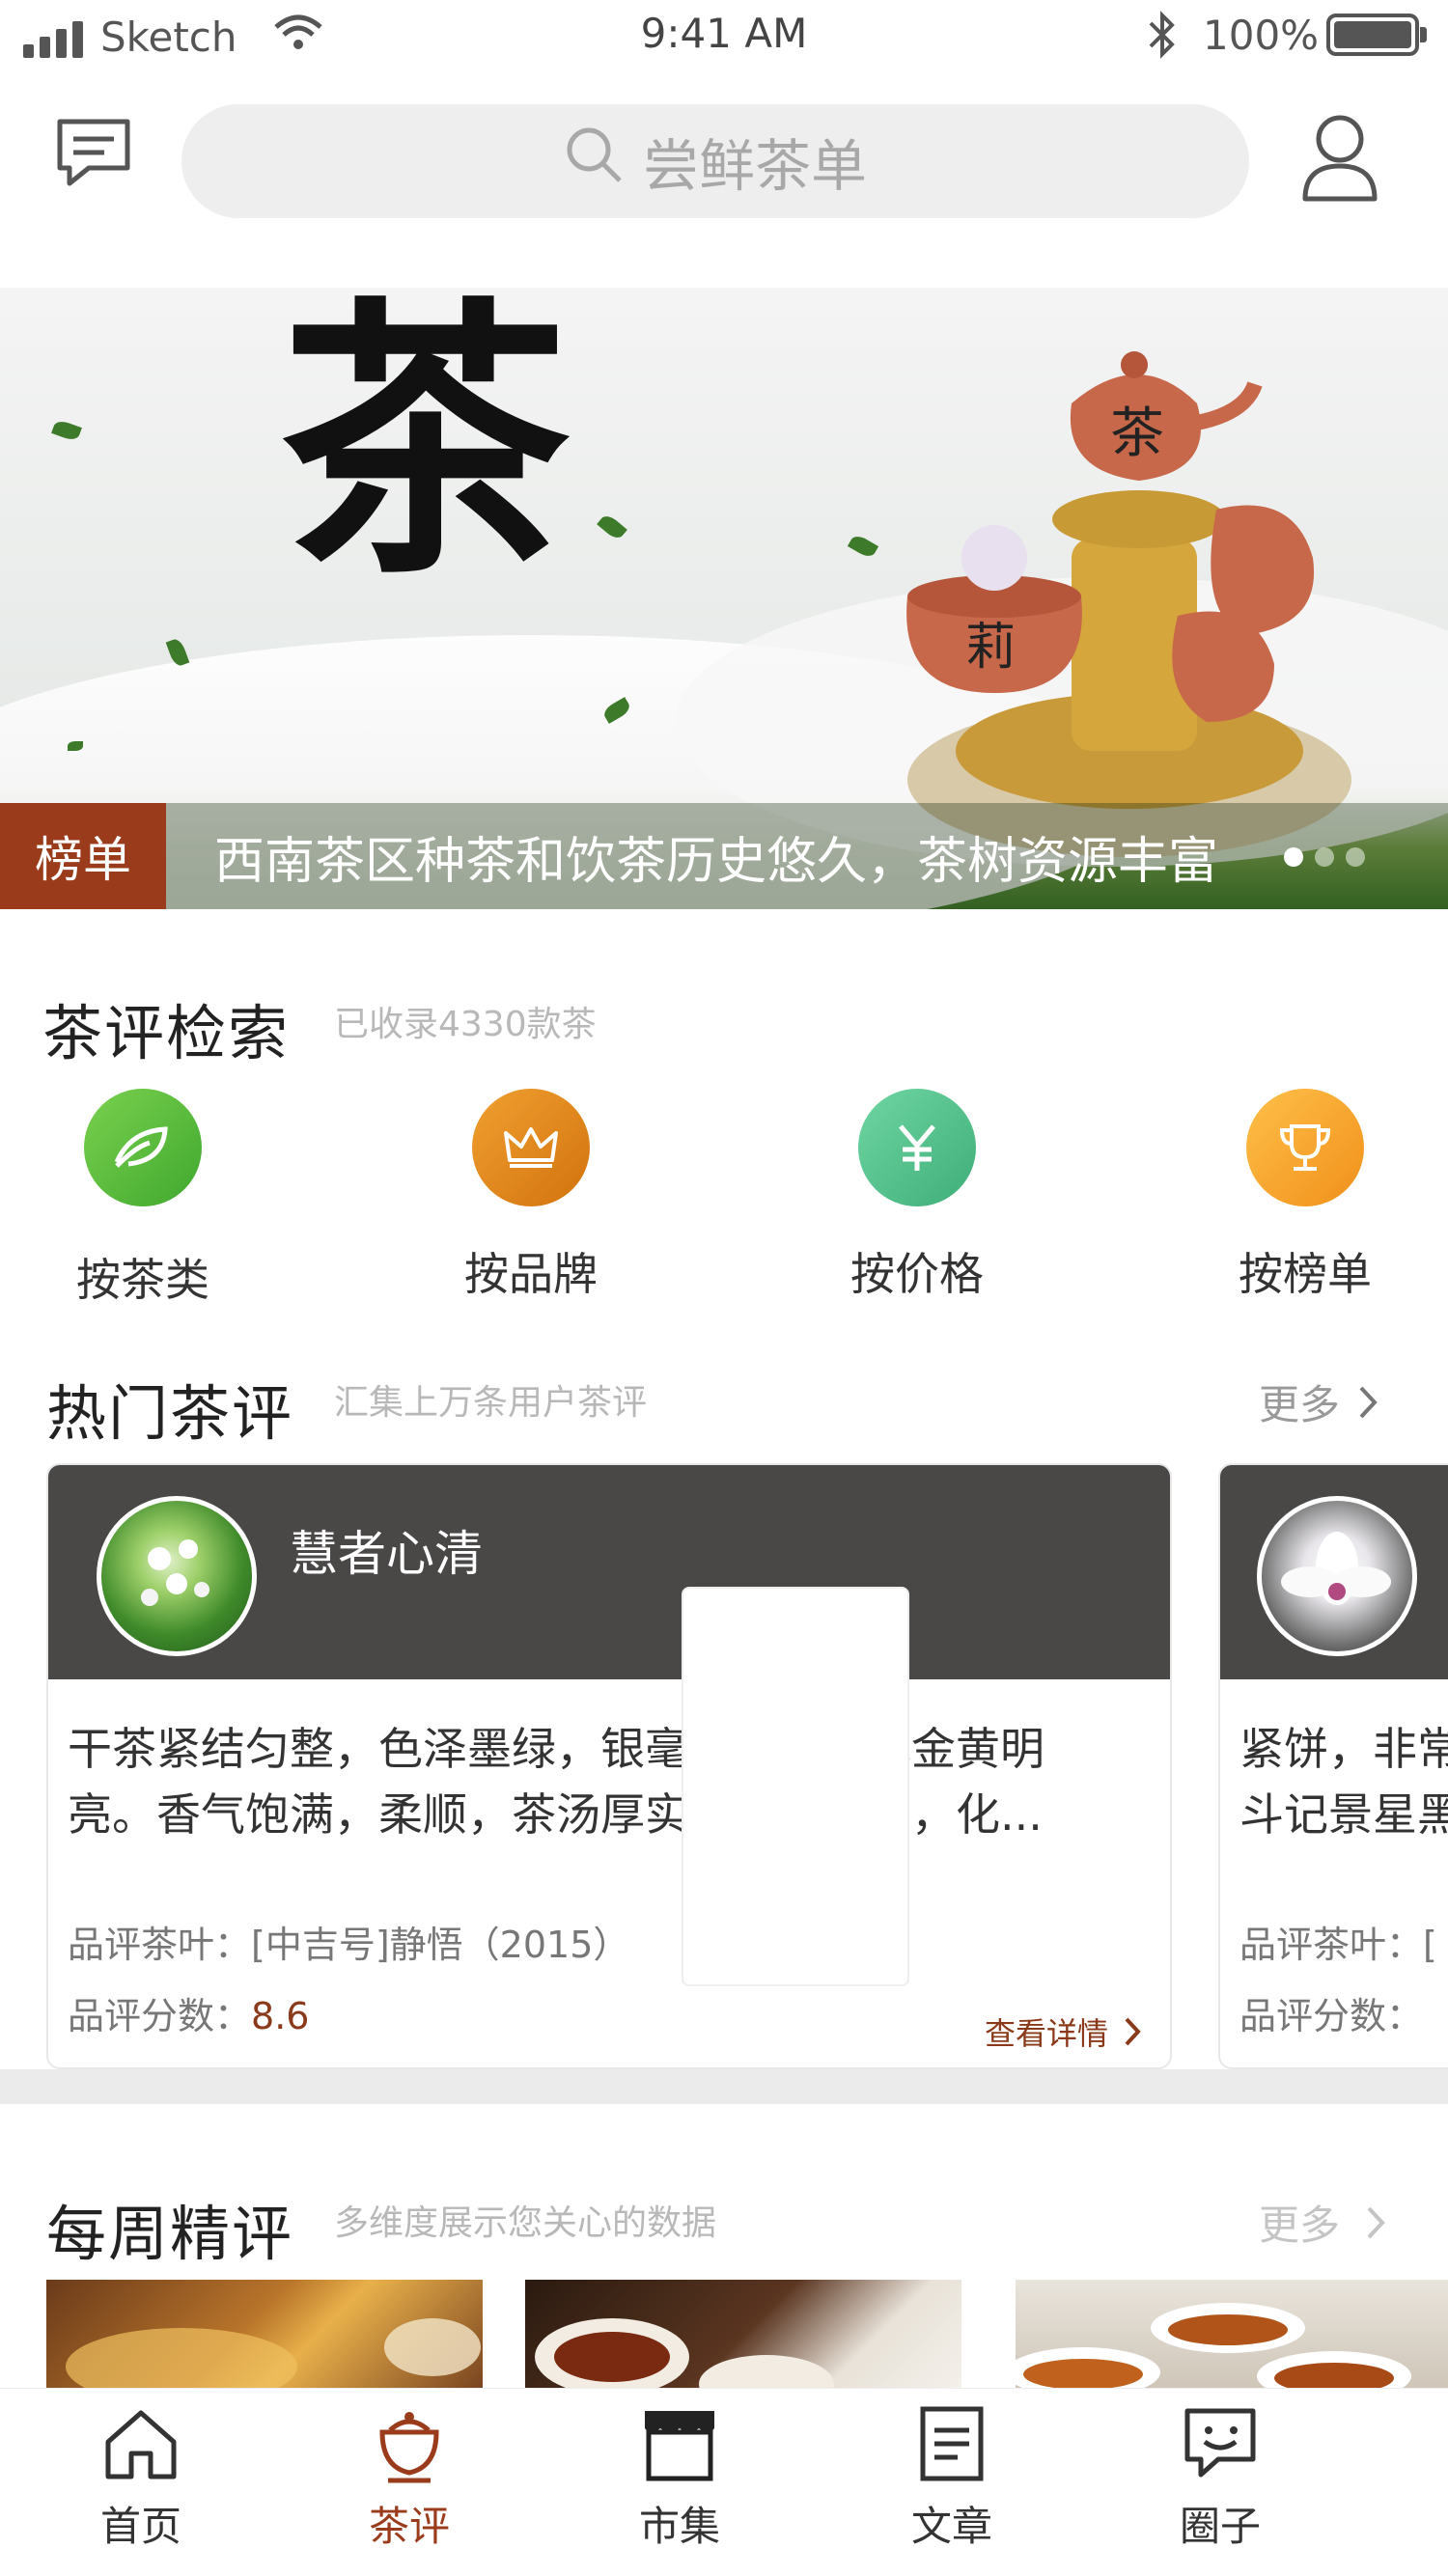  I want to click on tab-label: 圈子, so click(1220, 2526).